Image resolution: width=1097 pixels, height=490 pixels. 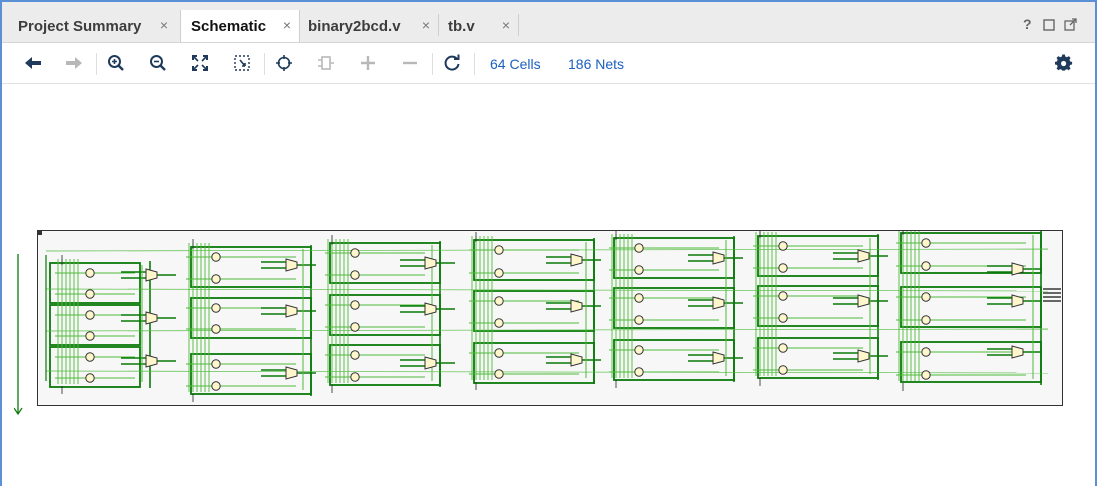 I want to click on tab-label: Schematic, so click(x=229, y=26).